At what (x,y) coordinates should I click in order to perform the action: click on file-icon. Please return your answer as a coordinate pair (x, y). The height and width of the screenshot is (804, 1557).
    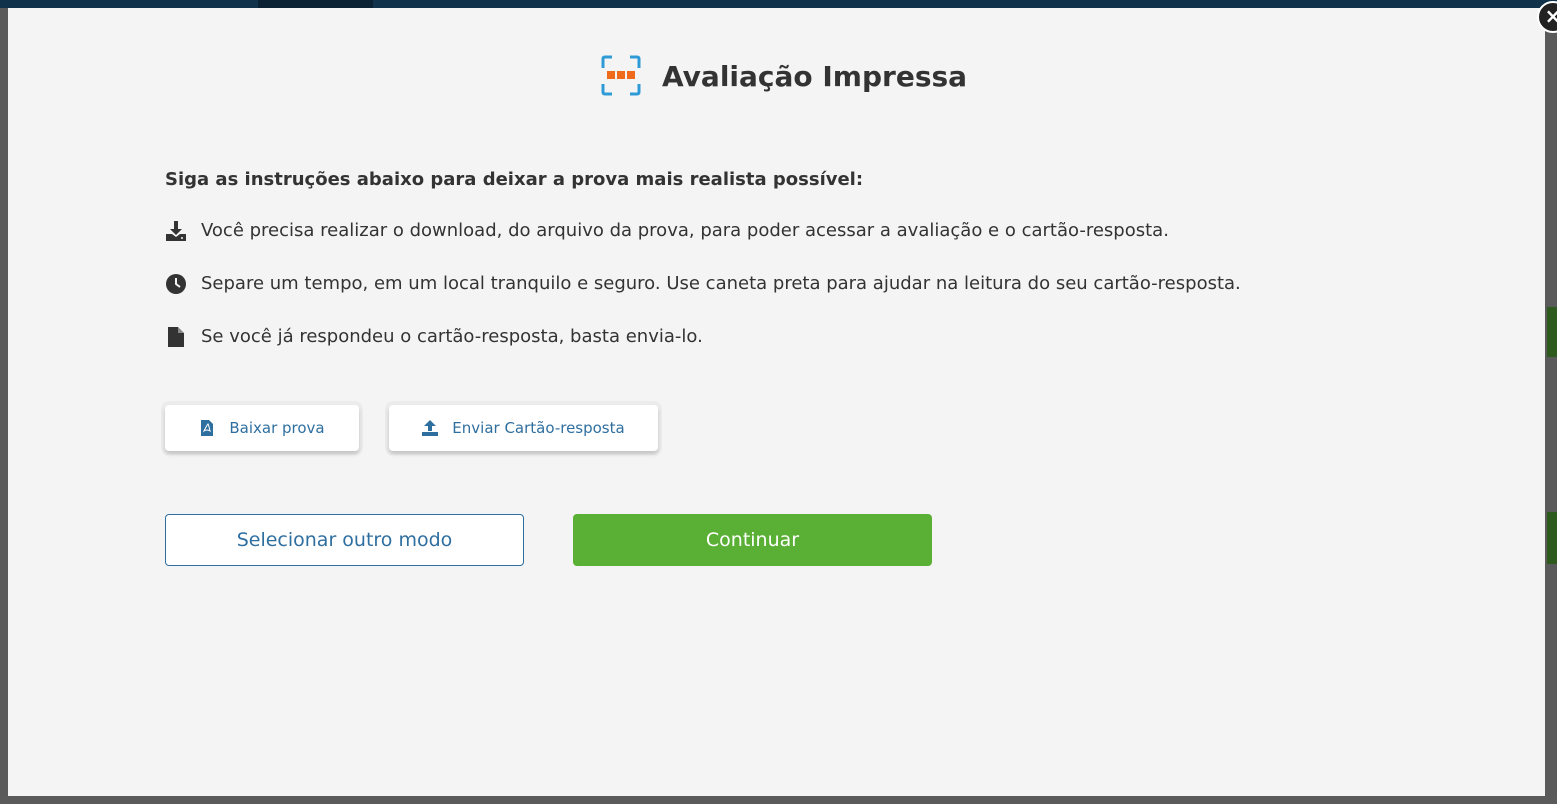
    Looking at the image, I should click on (176, 337).